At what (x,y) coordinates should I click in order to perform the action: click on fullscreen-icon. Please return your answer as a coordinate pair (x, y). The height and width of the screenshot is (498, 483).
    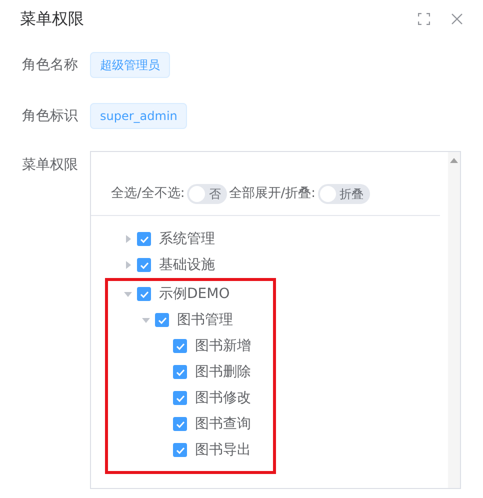
    Looking at the image, I should click on (424, 19).